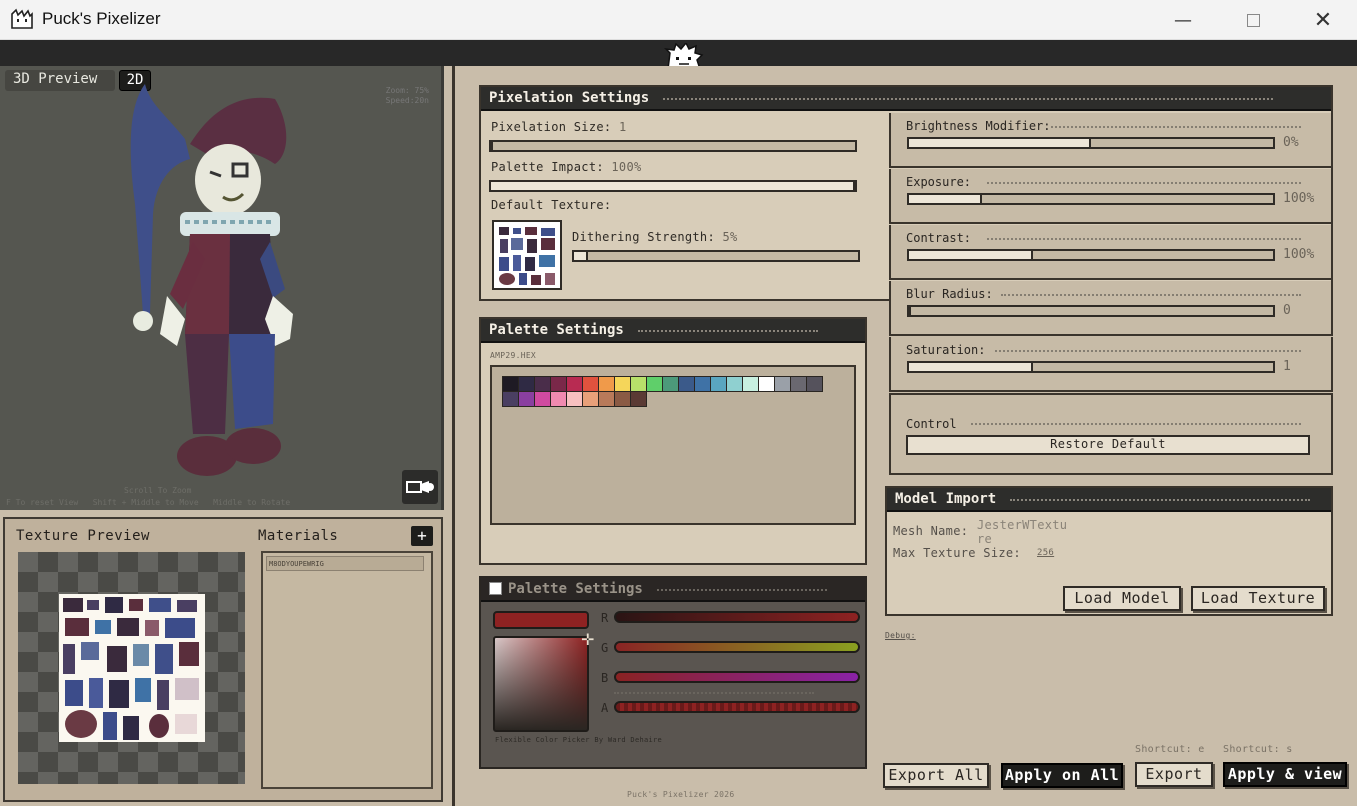 The height and width of the screenshot is (806, 1357). I want to click on green-channel-slider, so click(737, 647).